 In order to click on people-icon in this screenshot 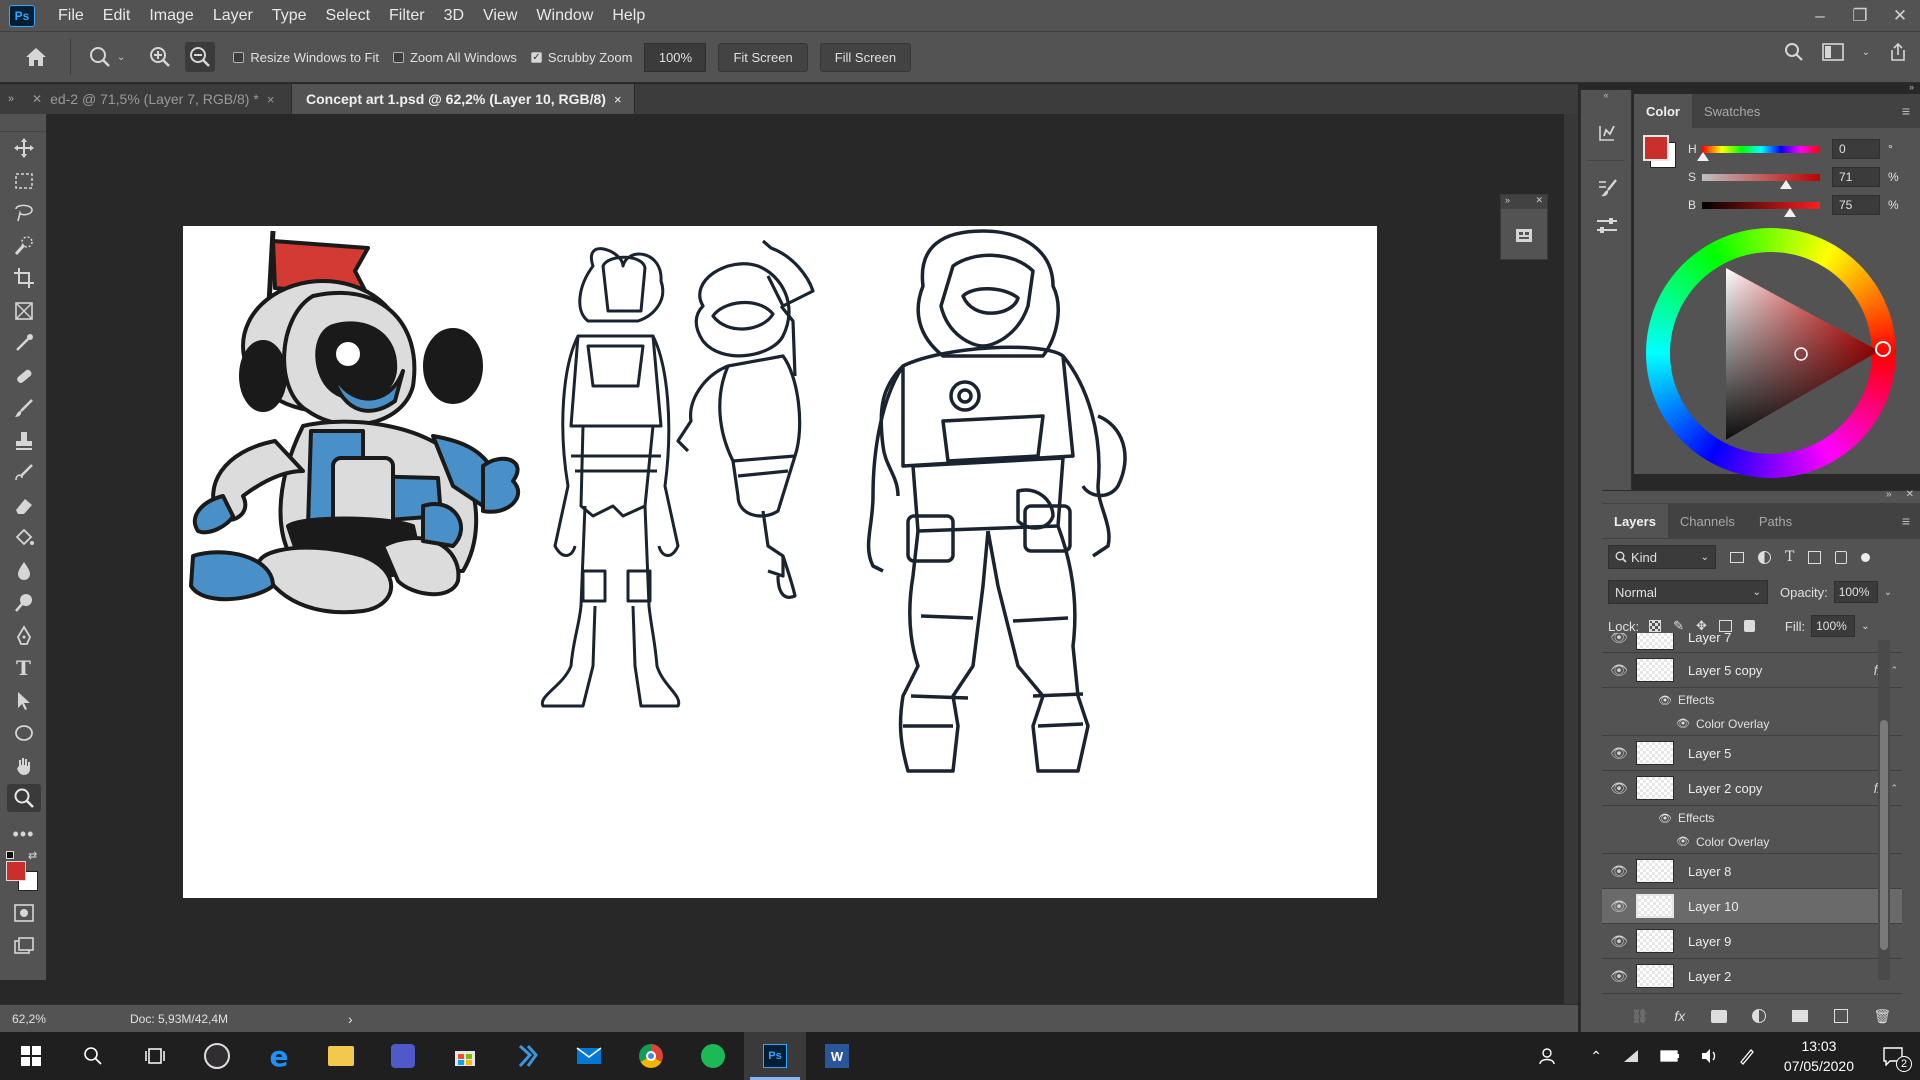, I will do `click(1547, 1056)`.